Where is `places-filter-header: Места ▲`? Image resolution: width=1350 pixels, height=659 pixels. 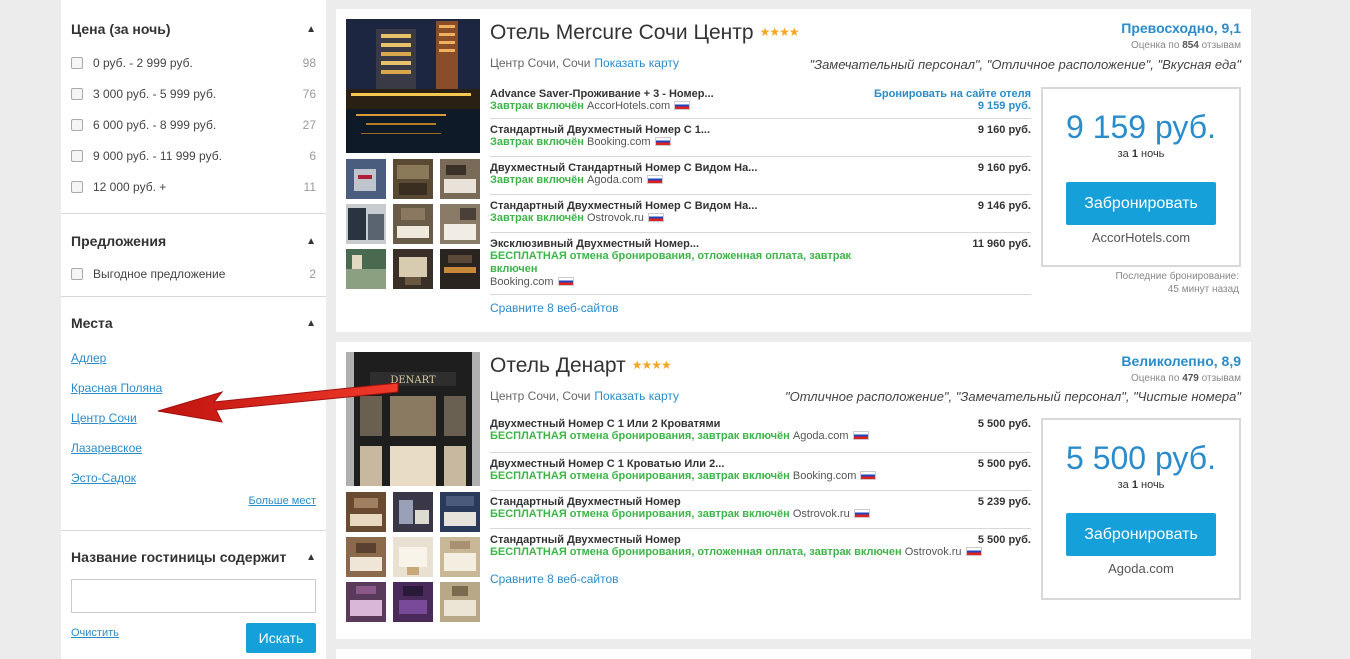 places-filter-header: Места ▲ is located at coordinates (193, 323).